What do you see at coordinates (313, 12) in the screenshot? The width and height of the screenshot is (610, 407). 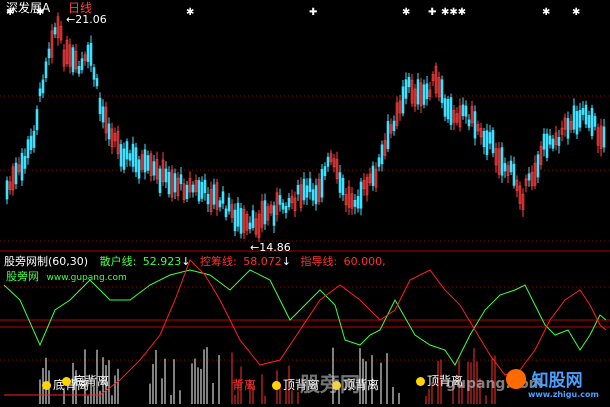 I see `plus-icon: ✚` at bounding box center [313, 12].